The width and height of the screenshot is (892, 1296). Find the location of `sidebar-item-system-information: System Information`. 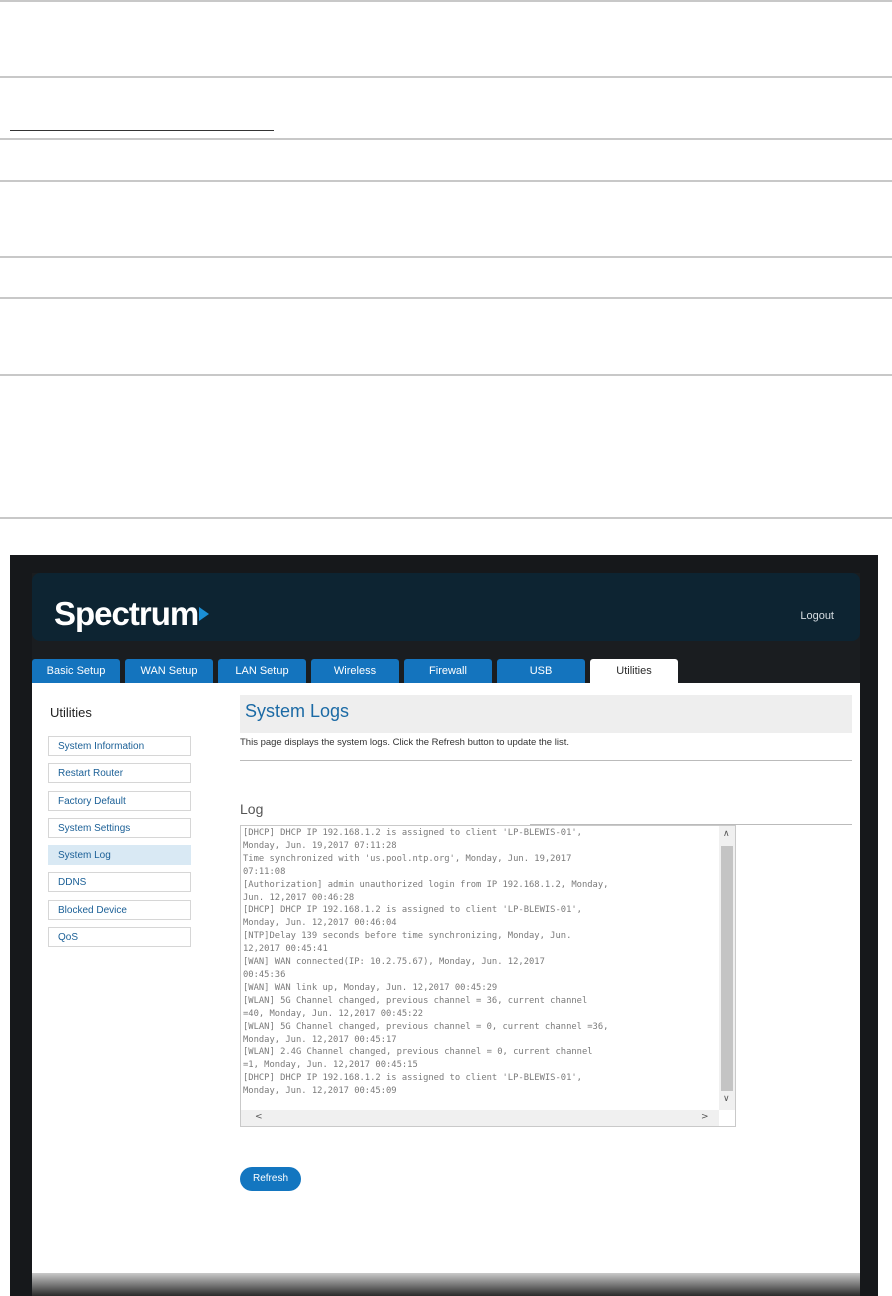

sidebar-item-system-information: System Information is located at coordinates (119, 746).